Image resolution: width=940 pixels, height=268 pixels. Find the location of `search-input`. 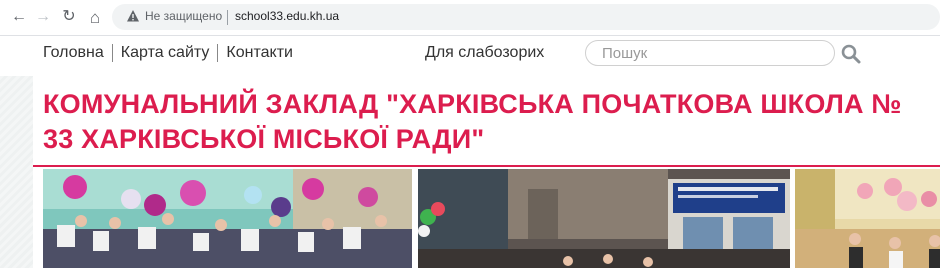

search-input is located at coordinates (710, 53).